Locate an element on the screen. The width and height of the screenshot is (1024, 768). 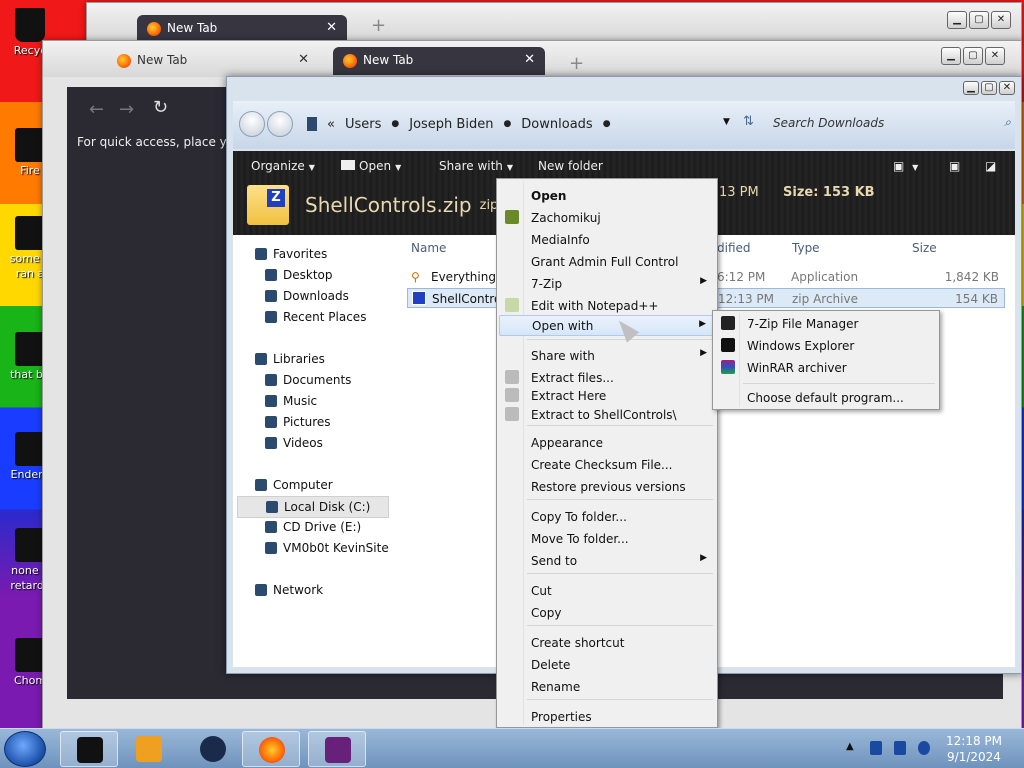
taskbar-item-globe is located at coordinates (213, 749).